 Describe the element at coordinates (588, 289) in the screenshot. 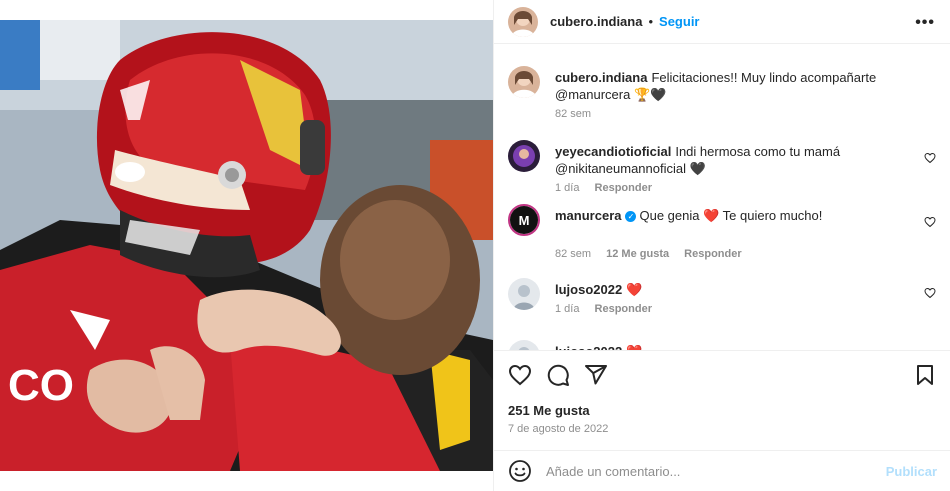

I see `comment-username: lujoso2022` at that location.